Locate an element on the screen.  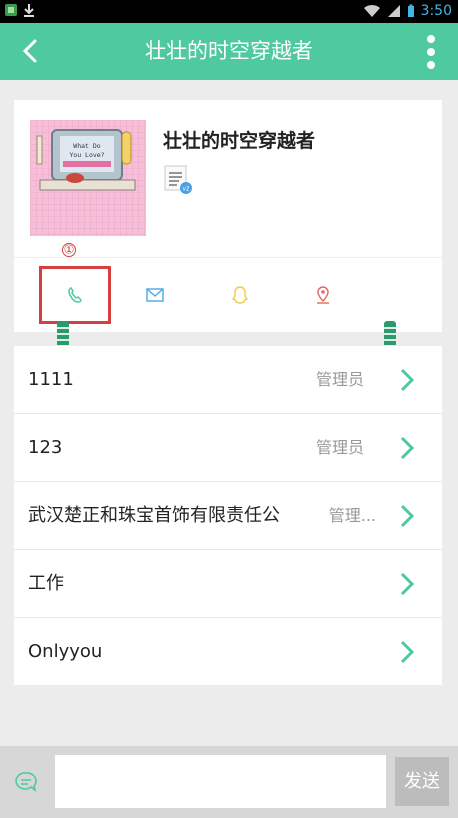
phone-icon is located at coordinates (75, 295).